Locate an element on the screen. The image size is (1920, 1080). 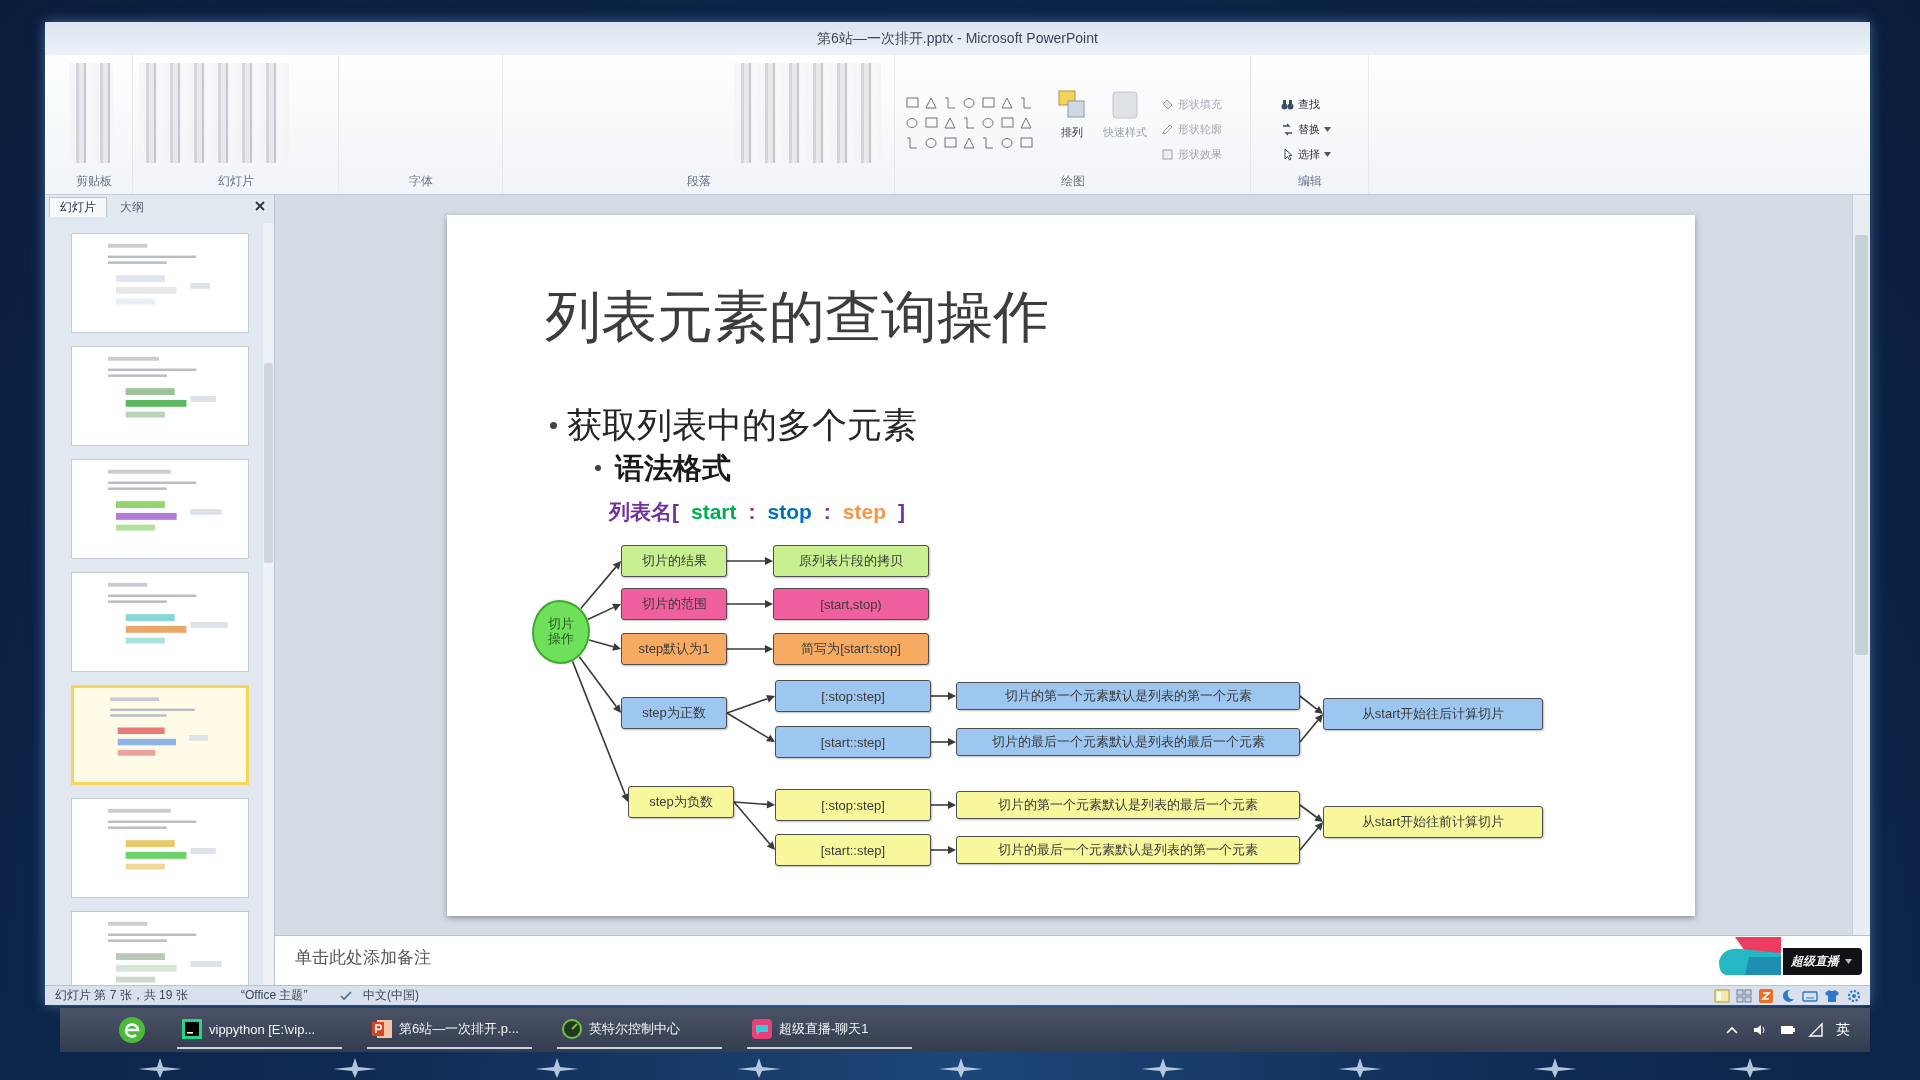
branch-node: step默认为1 is located at coordinates (674, 649).